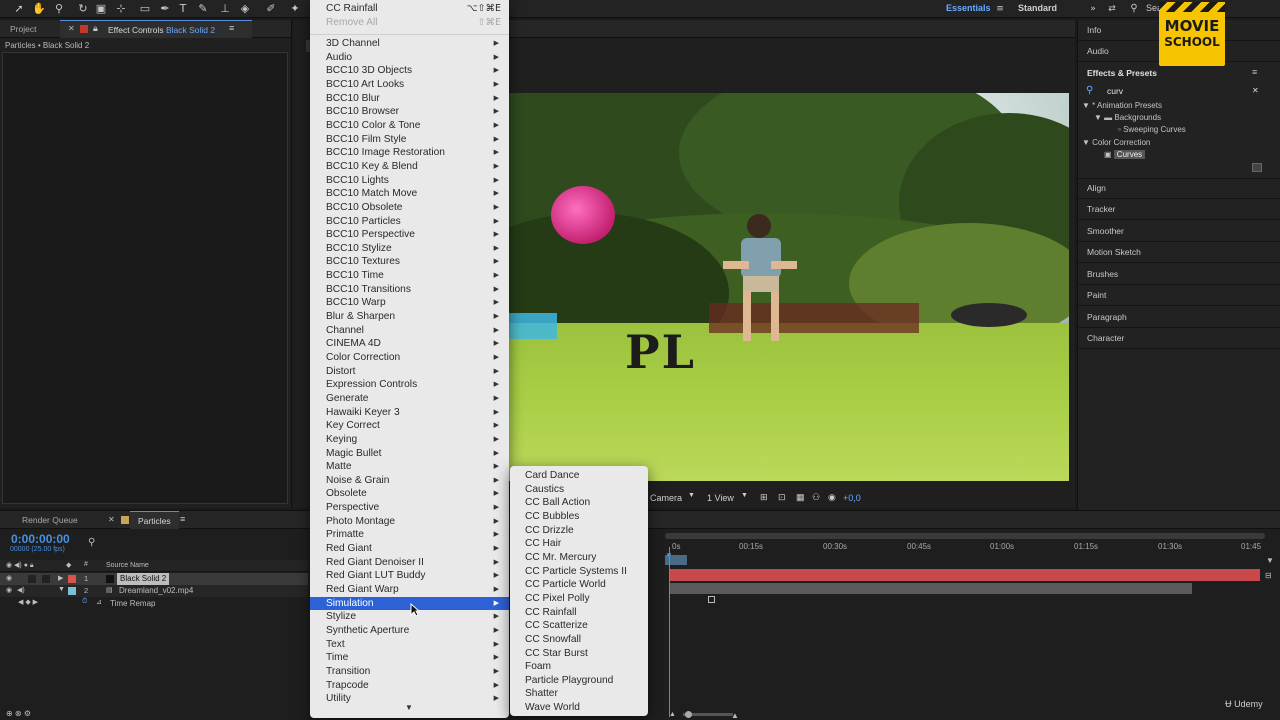  I want to click on menu-item-magic-bullet: Magic Bullet ▶, so click(409, 454).